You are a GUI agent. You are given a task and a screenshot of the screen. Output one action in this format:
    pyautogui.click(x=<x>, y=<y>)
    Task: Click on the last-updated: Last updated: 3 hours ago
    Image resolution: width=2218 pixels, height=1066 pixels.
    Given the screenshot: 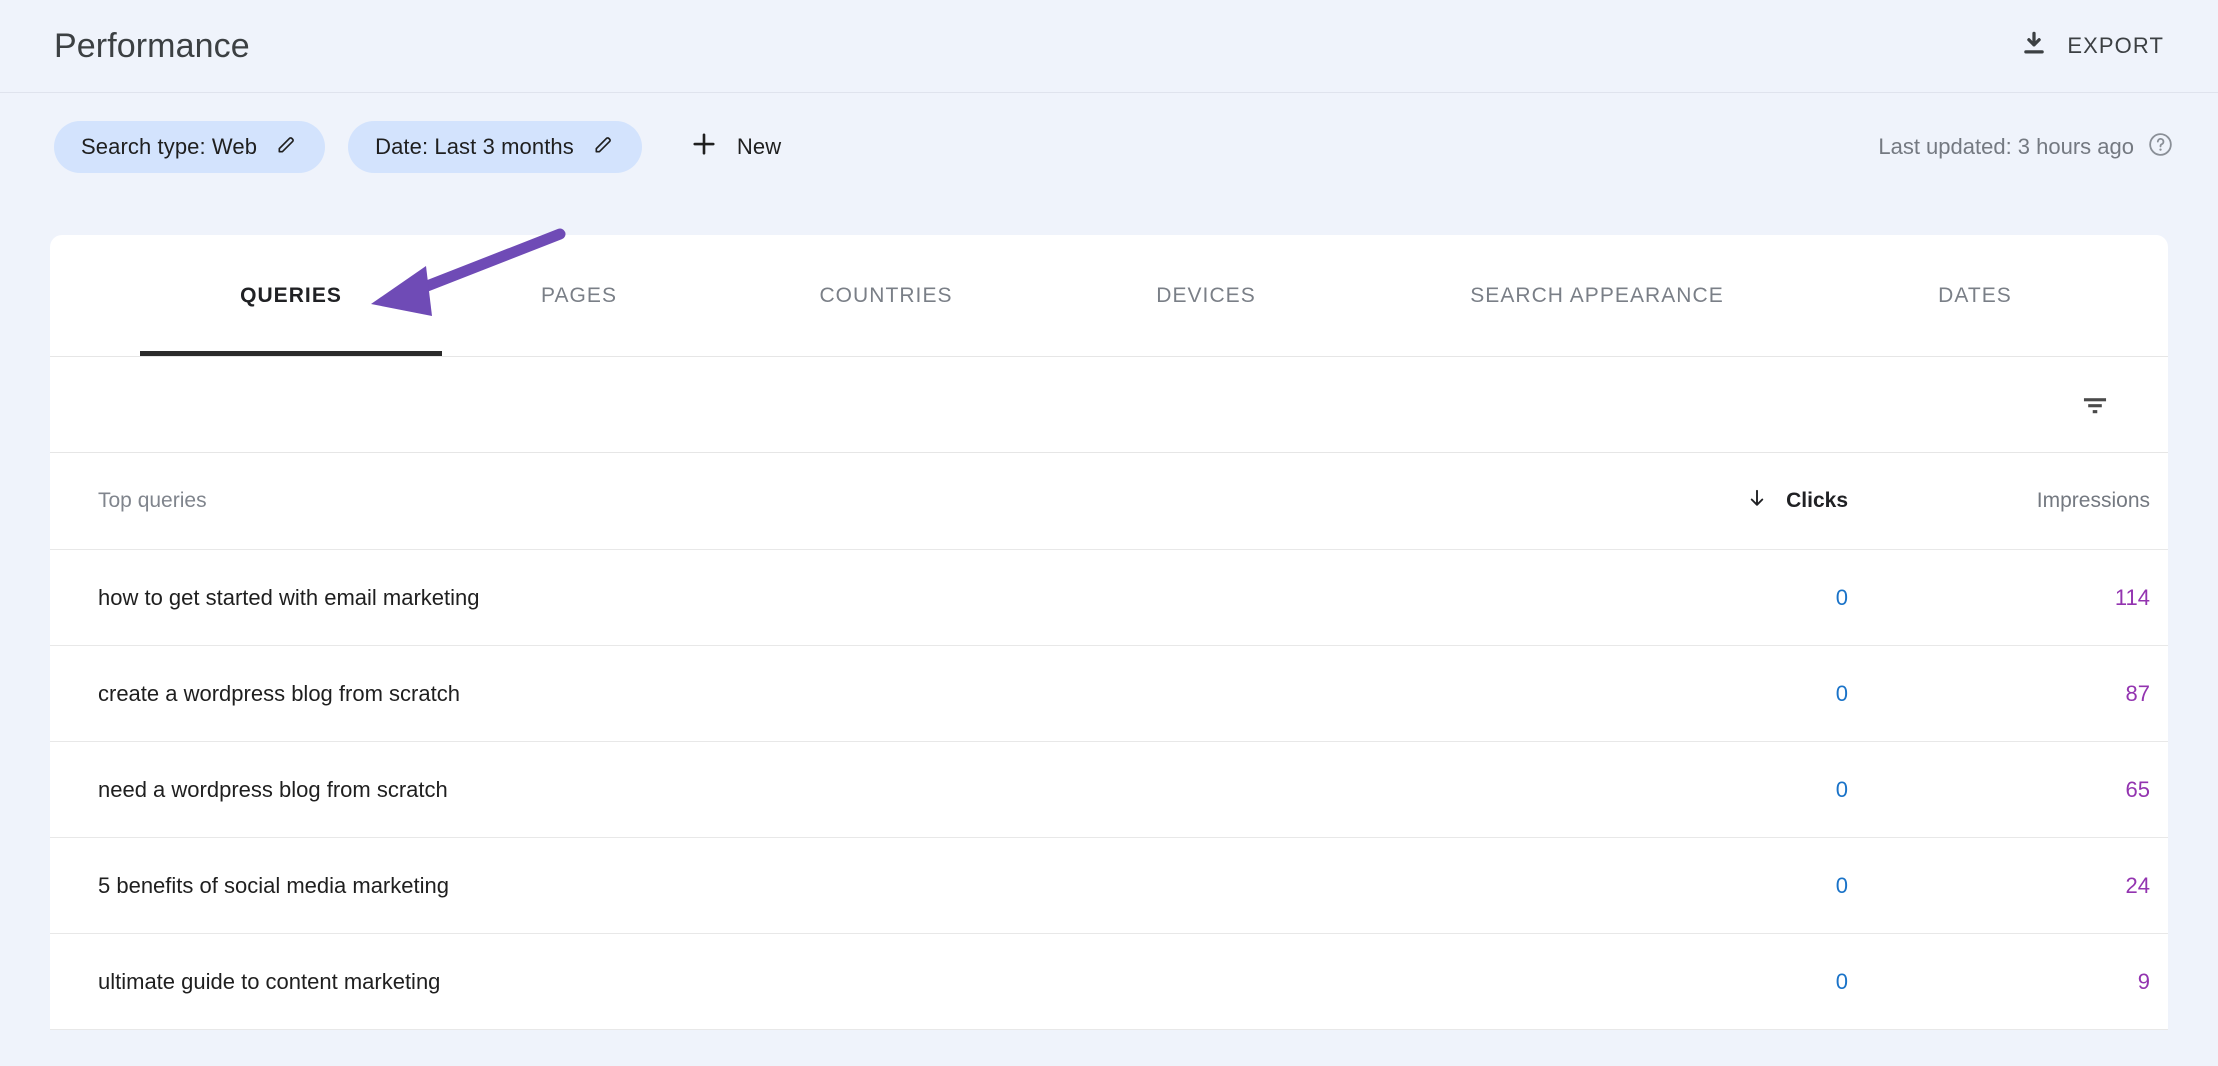 What is the action you would take?
    pyautogui.click(x=2026, y=147)
    